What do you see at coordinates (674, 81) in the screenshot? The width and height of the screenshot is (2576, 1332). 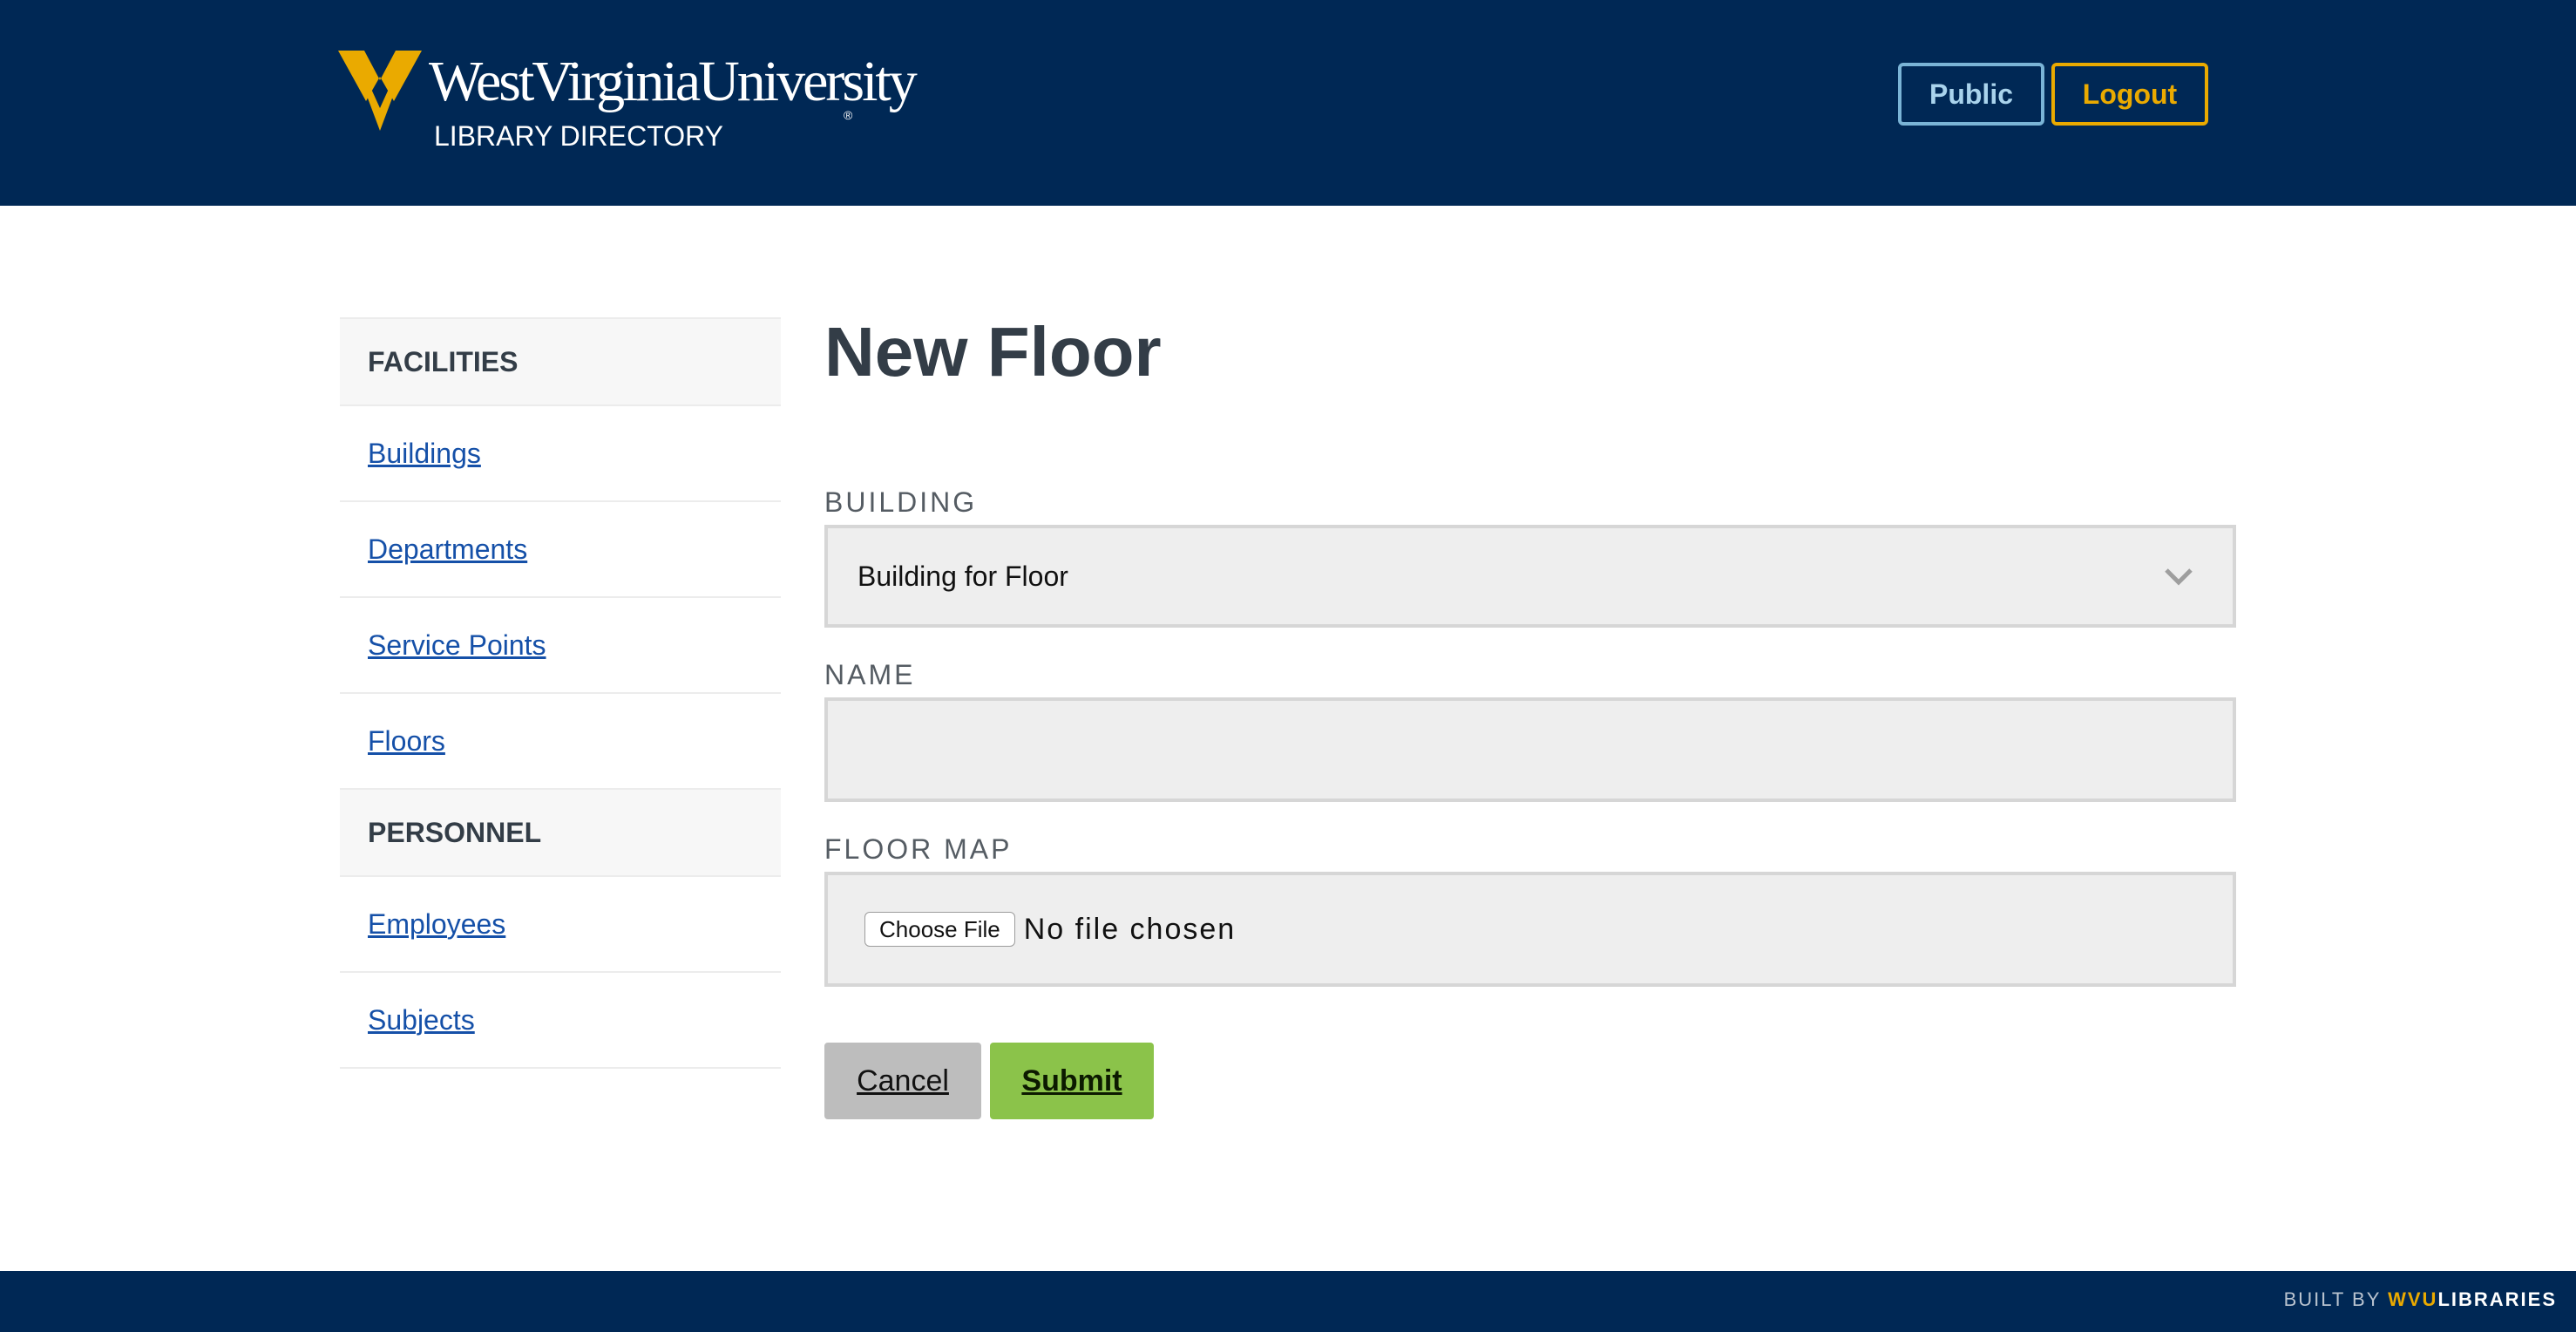 I see `logo-wordmark: WestVirginiaUniversity` at bounding box center [674, 81].